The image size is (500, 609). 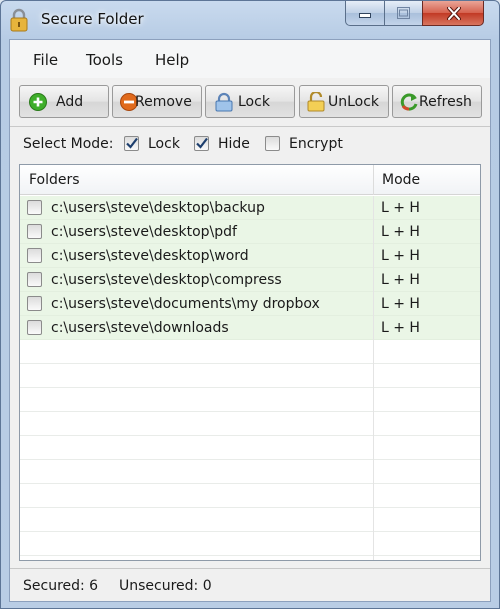 I want to click on unlock-label: UnLock, so click(x=354, y=102).